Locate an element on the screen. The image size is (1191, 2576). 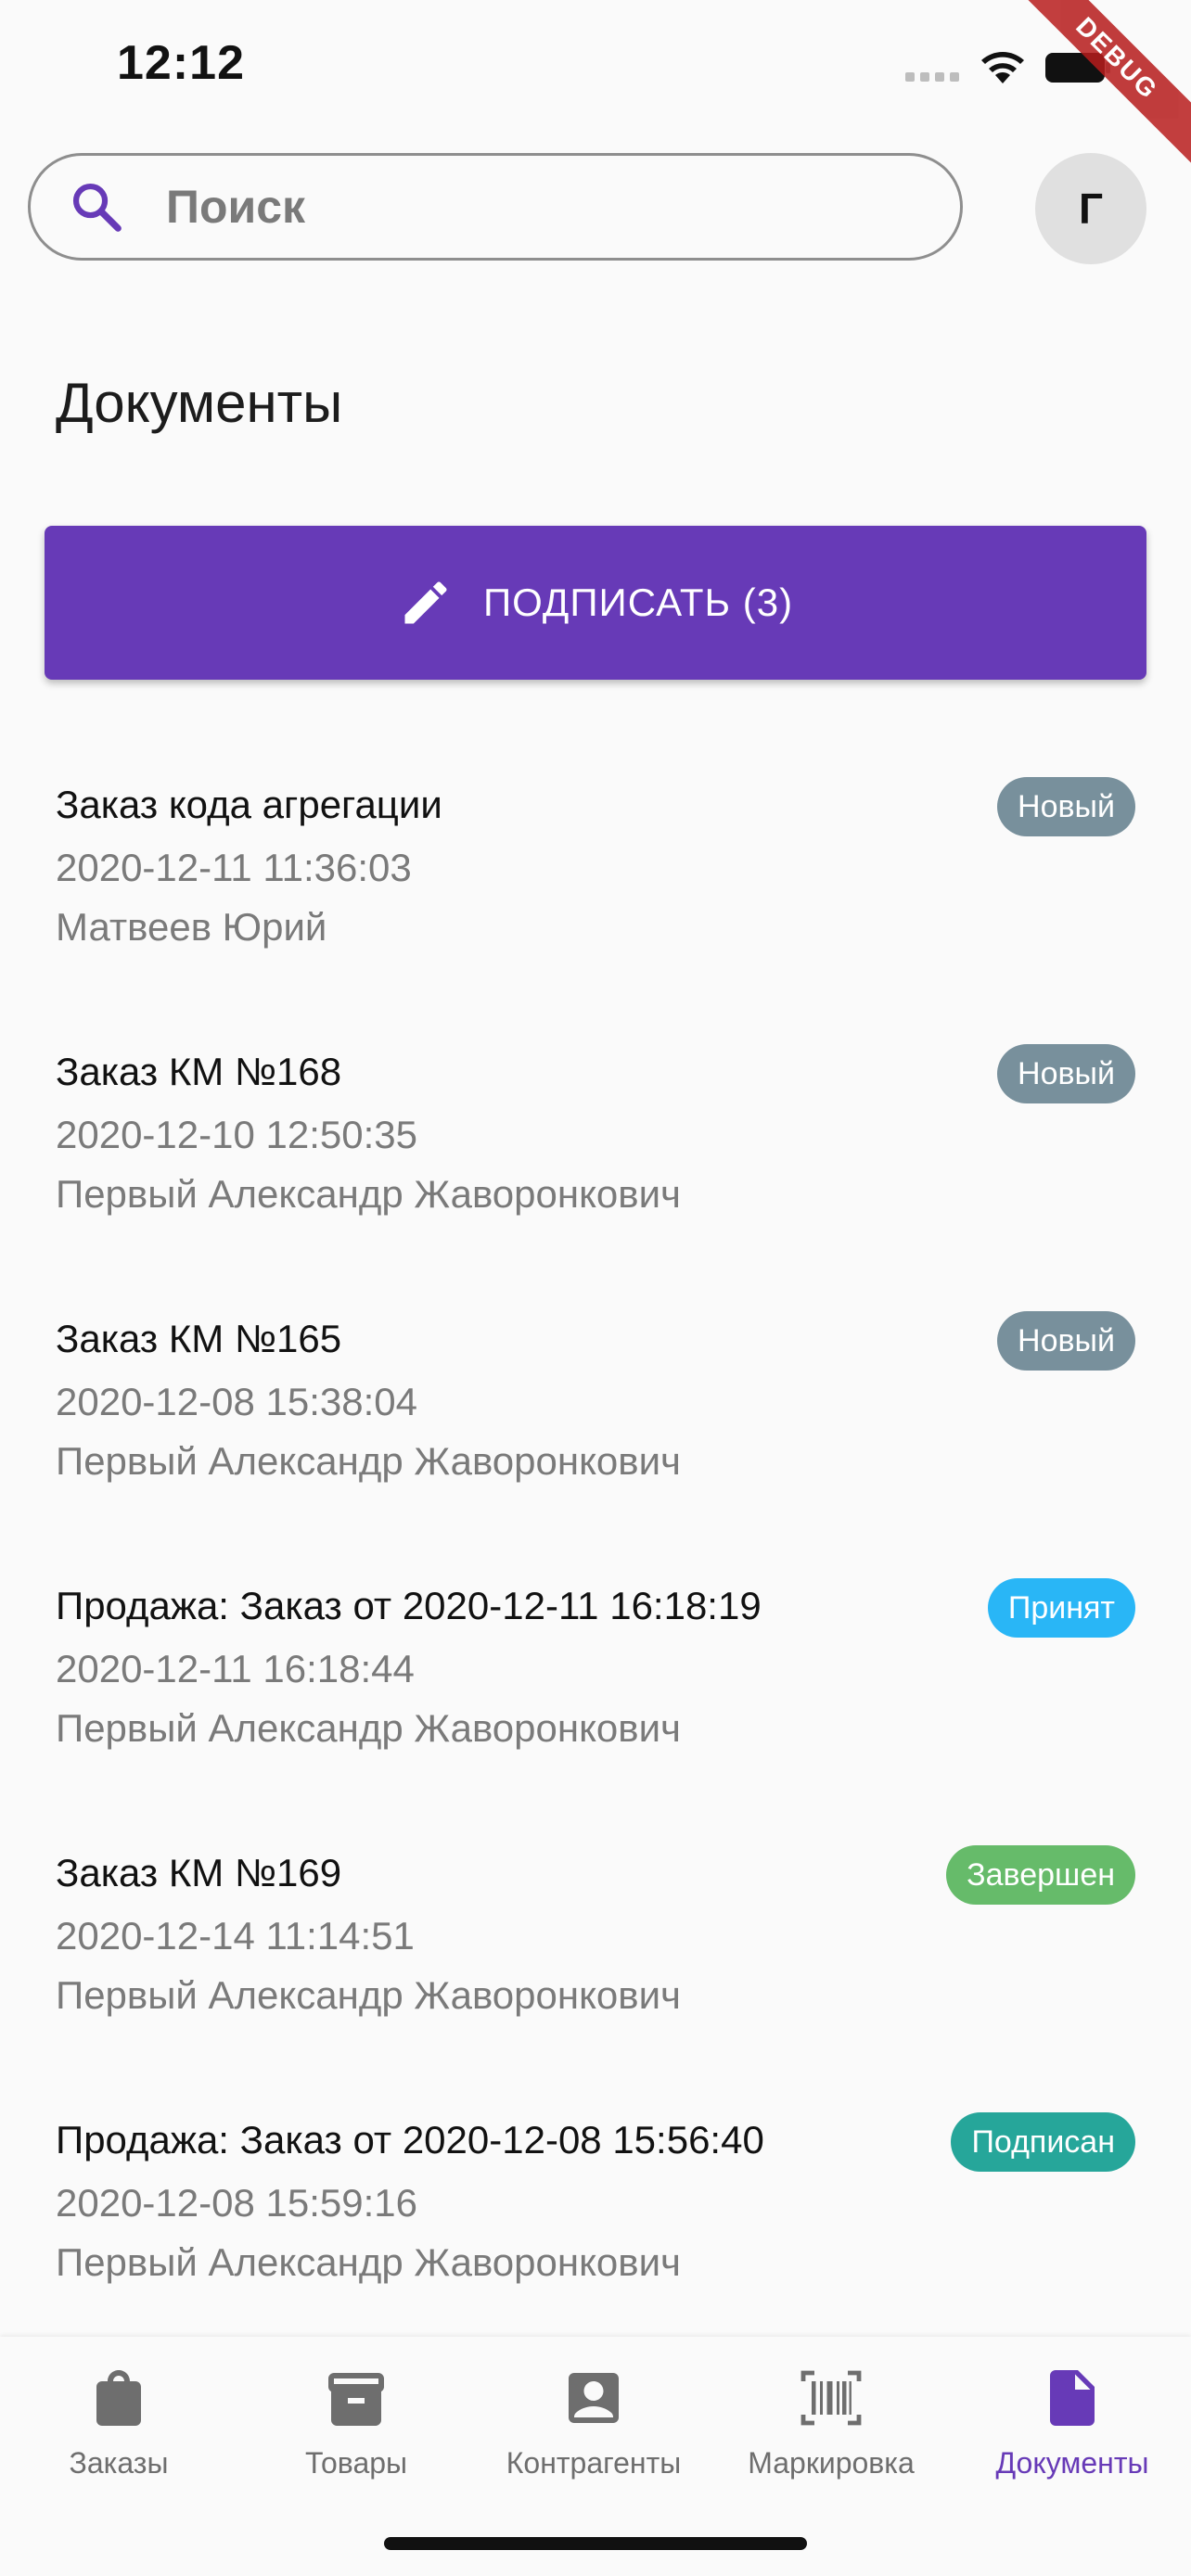
document-date: 2020-12-14 11:14:51 is located at coordinates (235, 1936).